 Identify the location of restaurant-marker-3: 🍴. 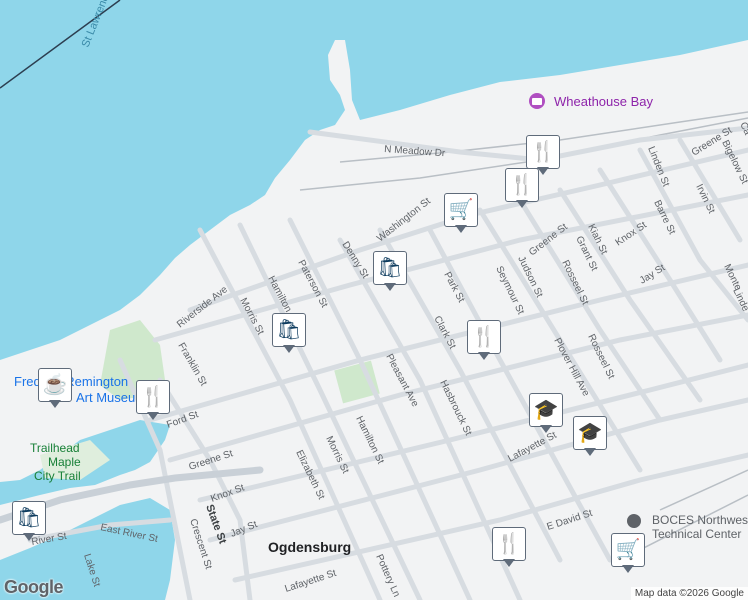
(484, 341).